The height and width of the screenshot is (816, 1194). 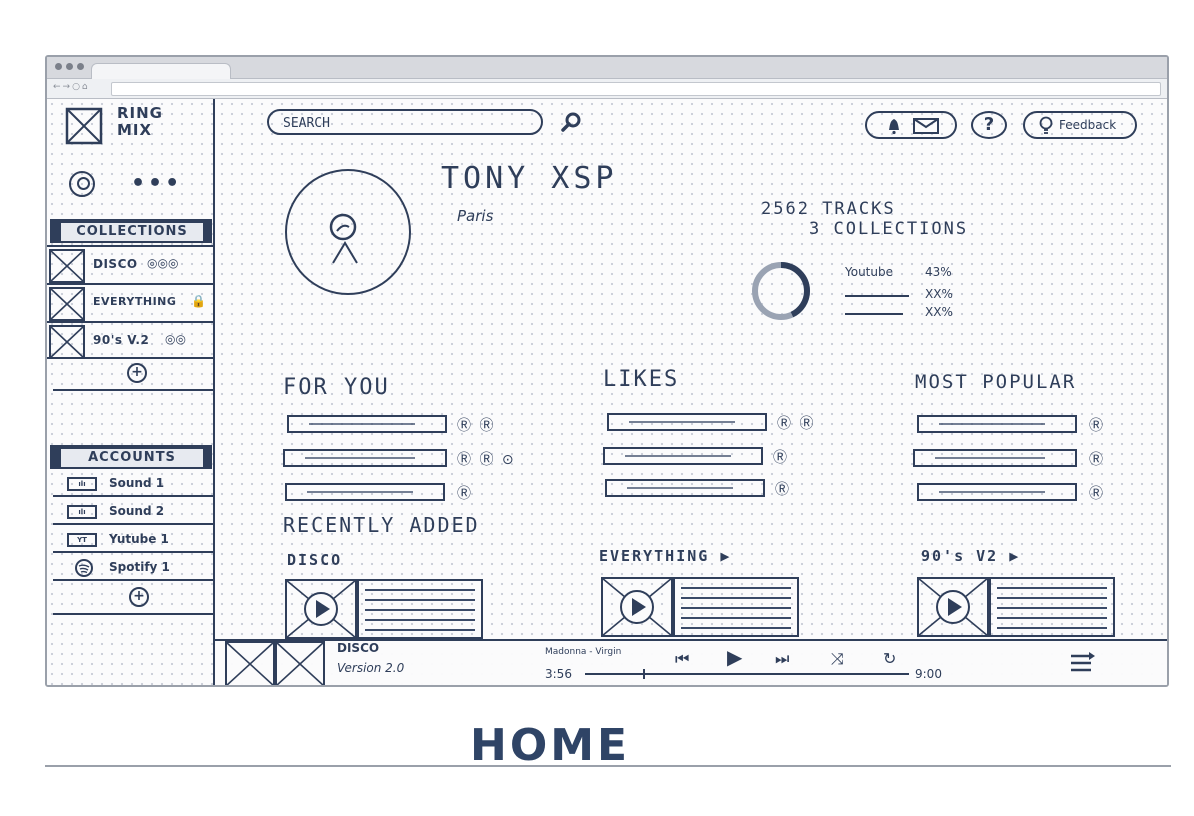 I want to click on user-avatar-icon, so click(x=82, y=184).